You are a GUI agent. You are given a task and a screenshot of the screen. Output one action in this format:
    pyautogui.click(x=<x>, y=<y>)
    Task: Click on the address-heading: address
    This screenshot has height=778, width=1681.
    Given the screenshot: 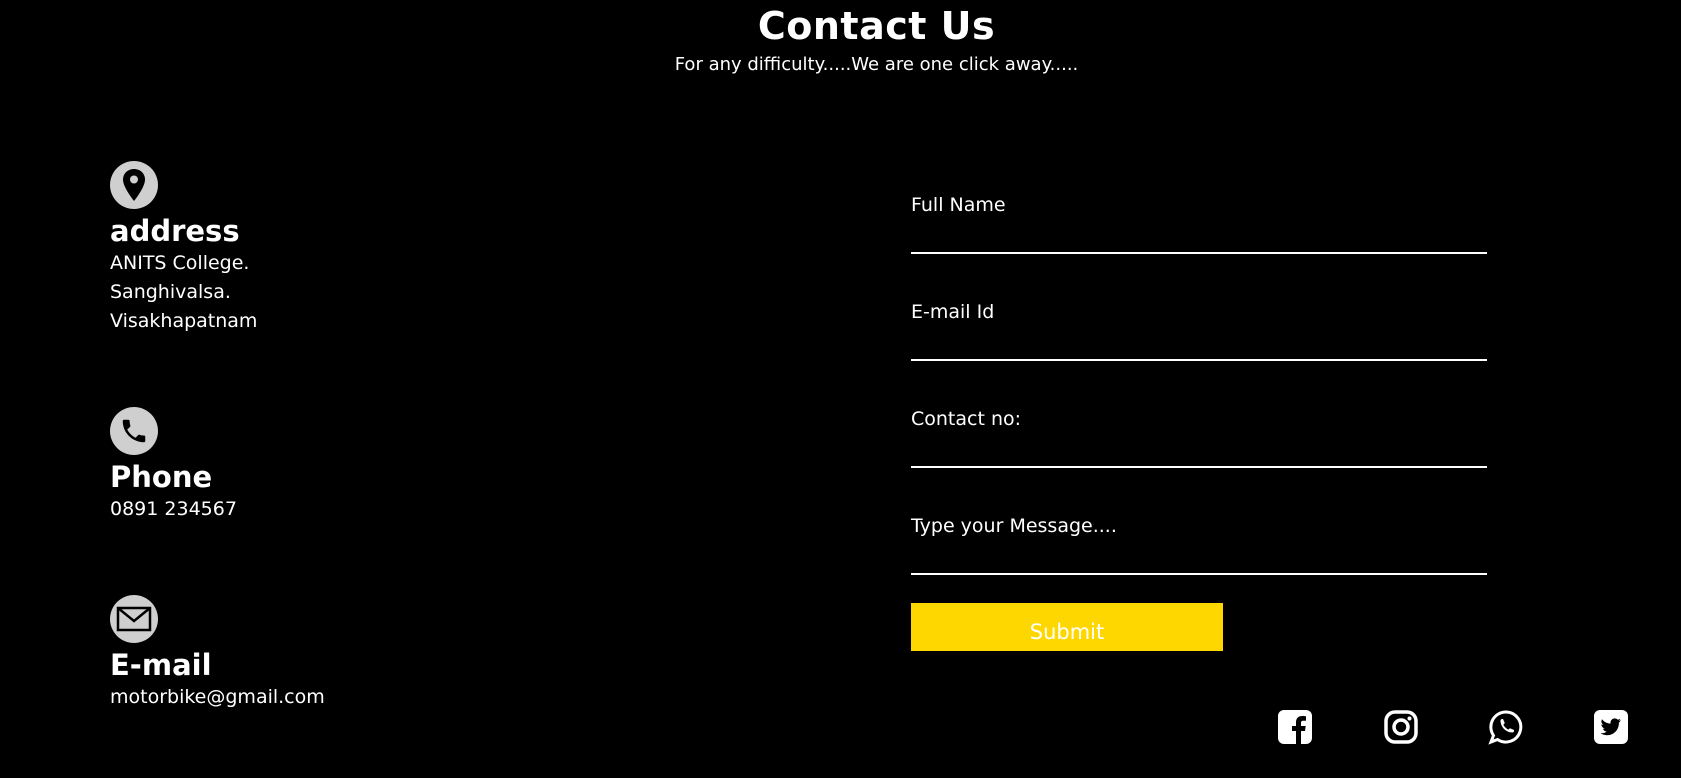 What is the action you would take?
    pyautogui.click(x=175, y=231)
    